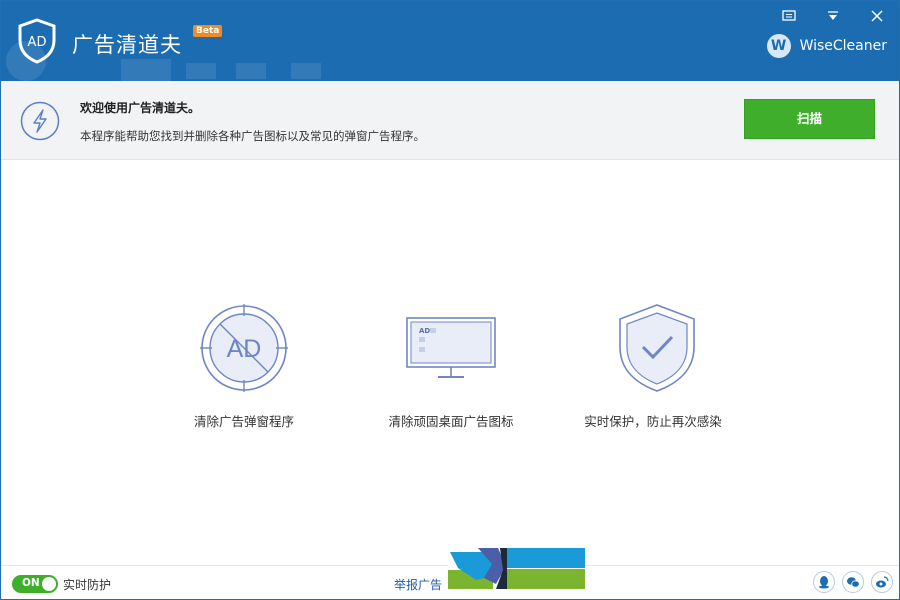 The height and width of the screenshot is (600, 900). I want to click on watermark-logo-icon, so click(516, 568).